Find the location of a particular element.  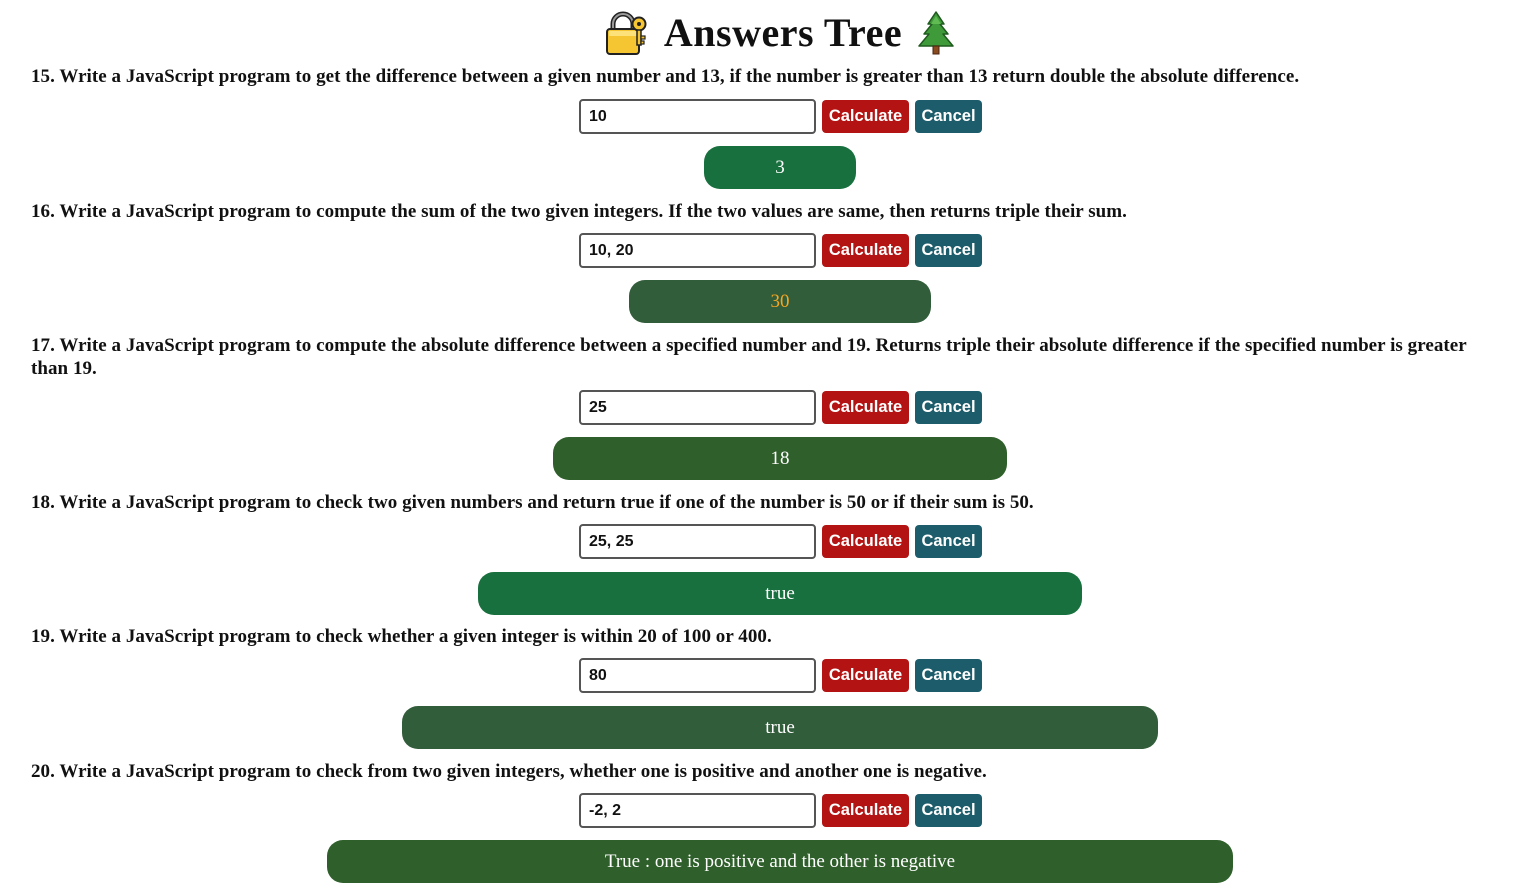

controls-row-16: Calculate Cancel is located at coordinates (780, 250).